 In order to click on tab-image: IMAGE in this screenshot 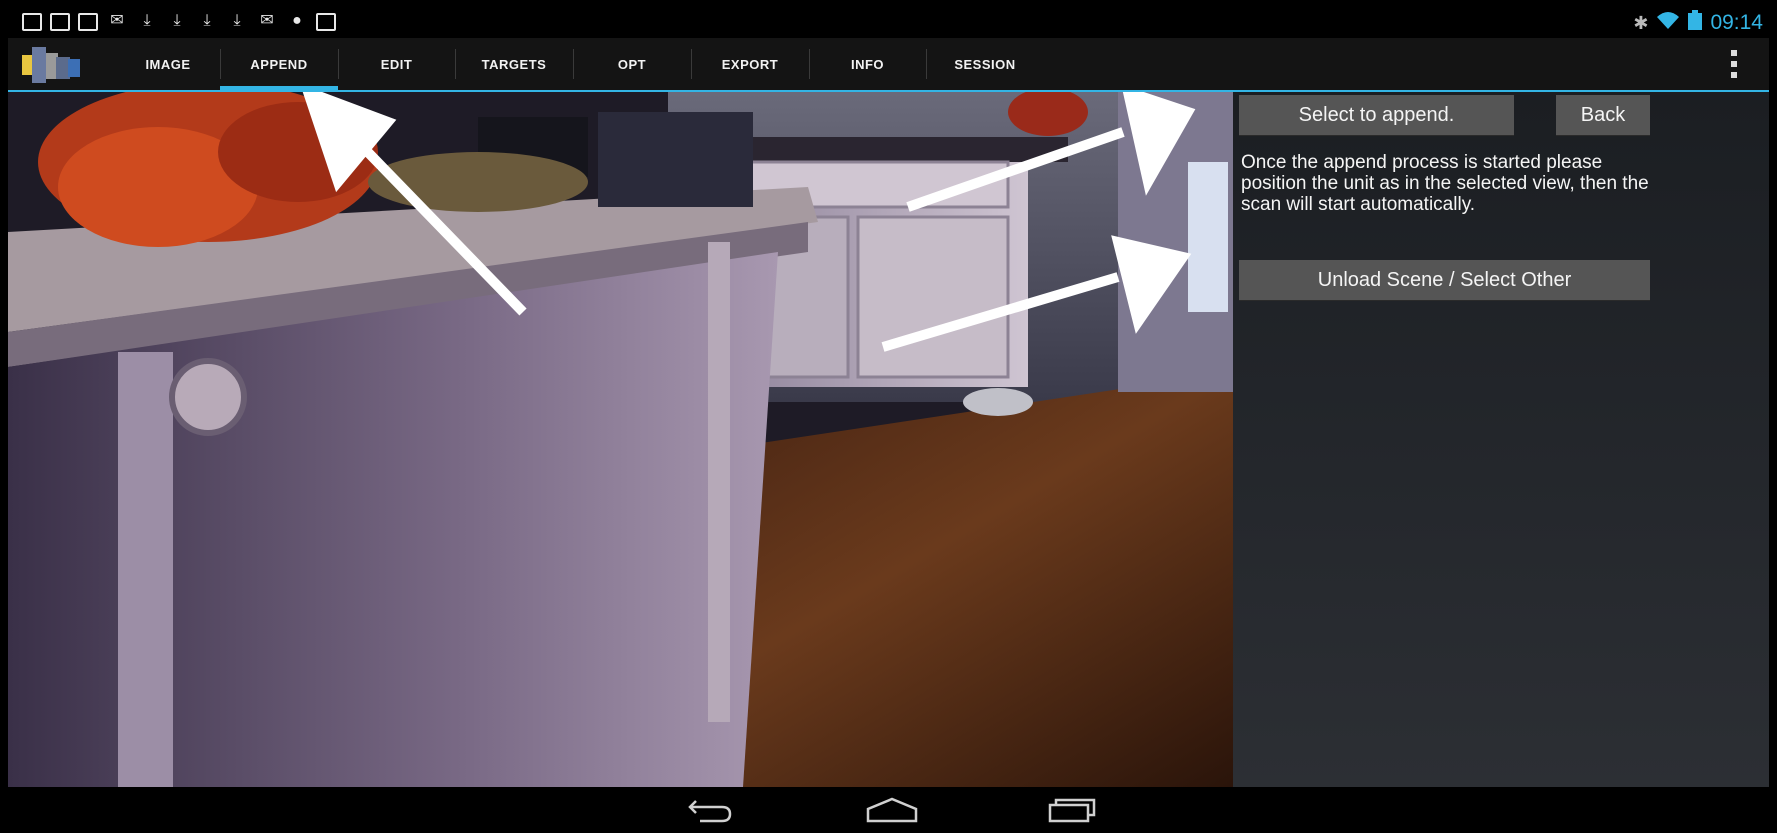, I will do `click(168, 64)`.